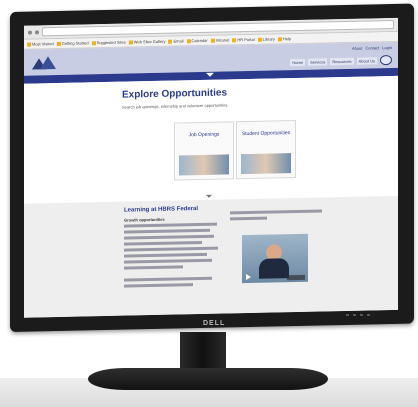 The width and height of the screenshot is (418, 407). I want to click on chevron-down-icon, so click(210, 74).